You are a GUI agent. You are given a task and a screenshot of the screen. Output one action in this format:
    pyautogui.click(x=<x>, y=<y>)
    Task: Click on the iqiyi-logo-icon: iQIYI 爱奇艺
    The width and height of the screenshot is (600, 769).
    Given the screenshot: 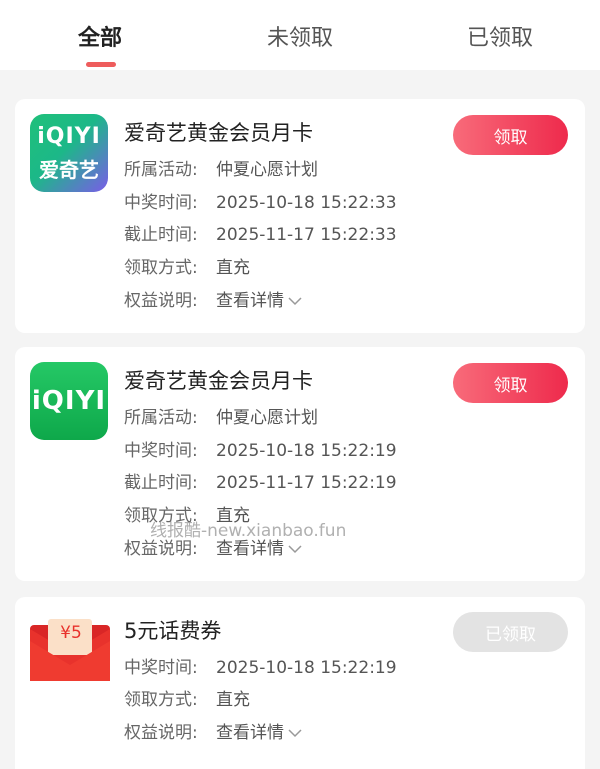 What is the action you would take?
    pyautogui.click(x=69, y=153)
    